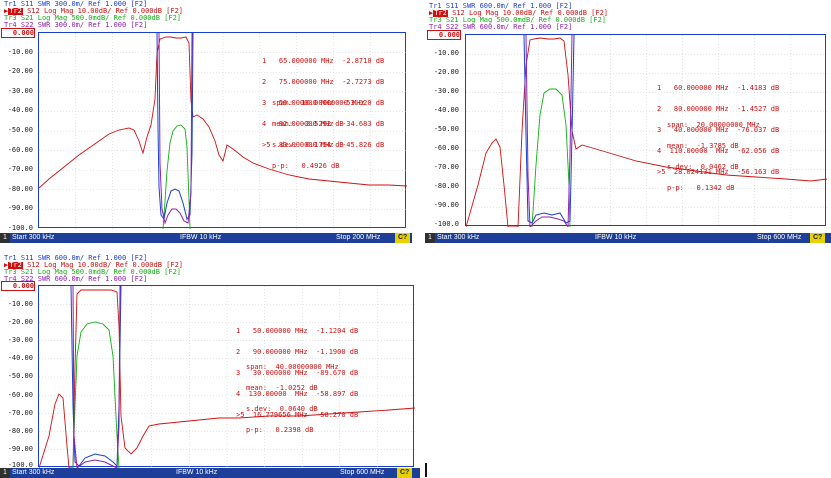 This screenshot has height=478, width=831. Describe the element at coordinates (551, 157) in the screenshot. I see `trace-s21-green` at that location.